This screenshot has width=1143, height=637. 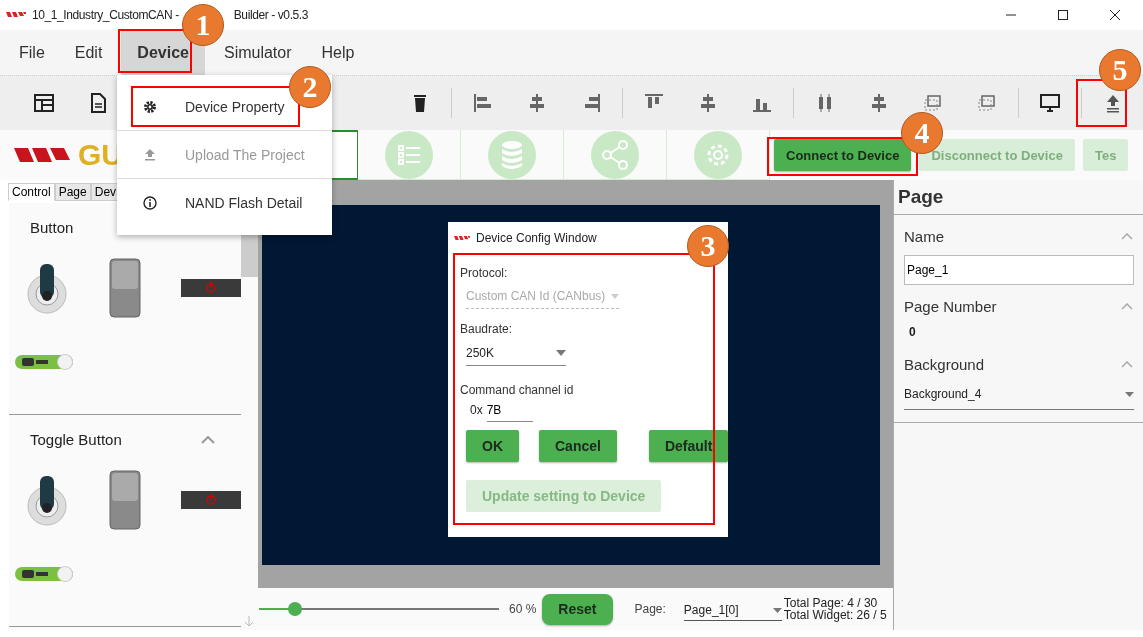 What do you see at coordinates (1019, 270) in the screenshot?
I see `name-field: Page_1` at bounding box center [1019, 270].